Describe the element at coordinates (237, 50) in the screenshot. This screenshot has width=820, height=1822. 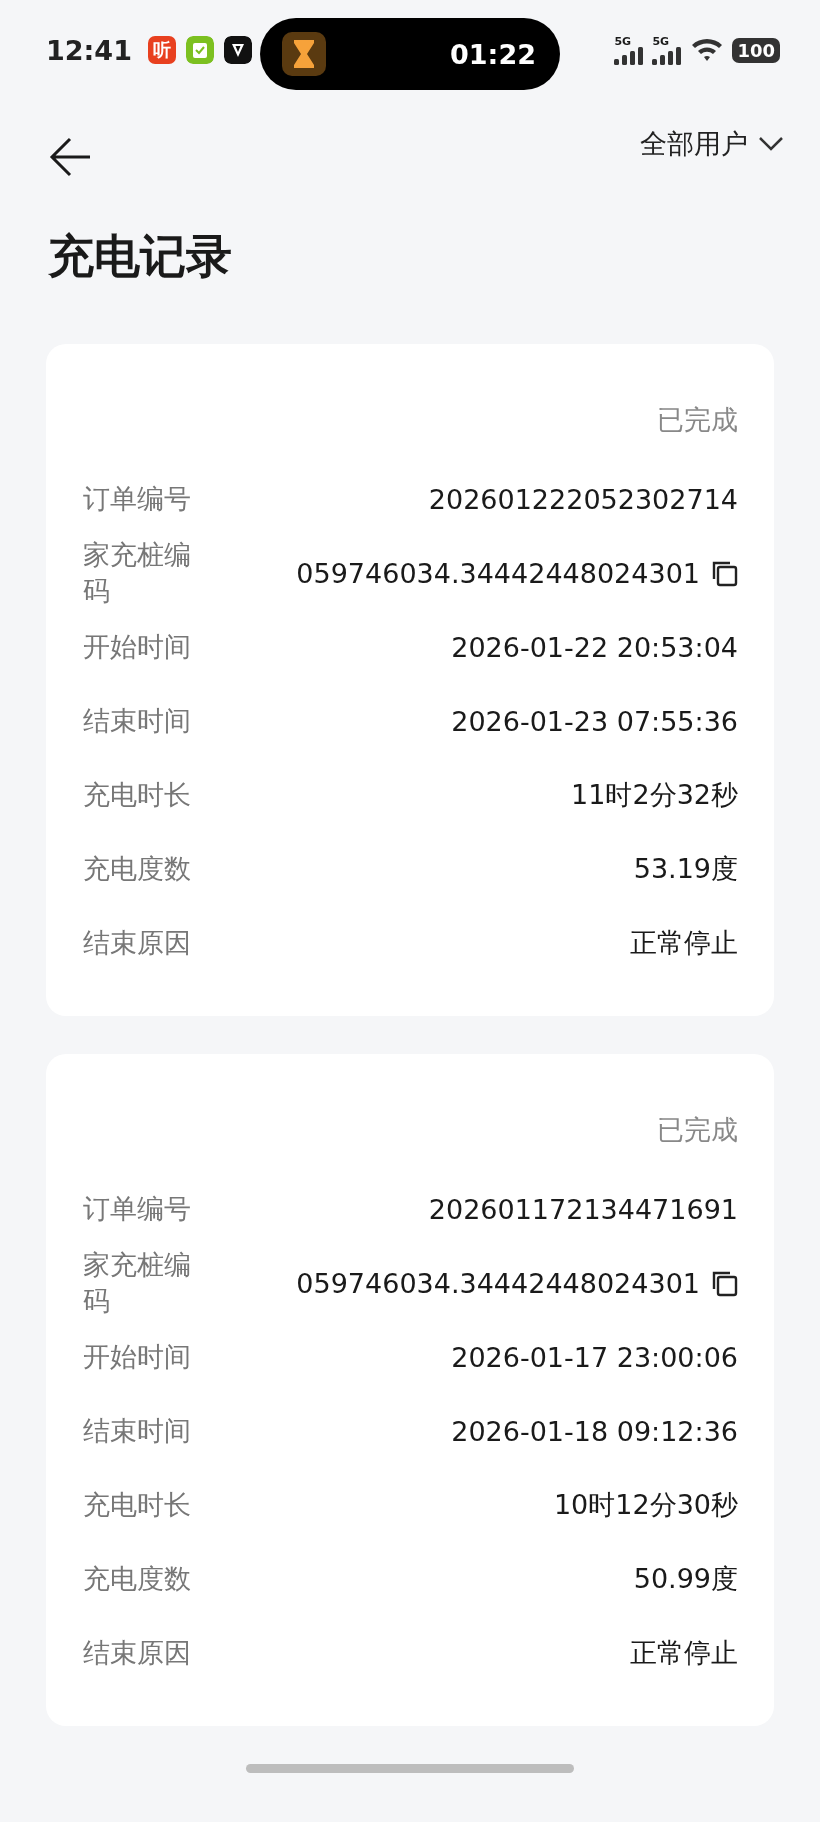
I see `triangle-app-icon` at that location.